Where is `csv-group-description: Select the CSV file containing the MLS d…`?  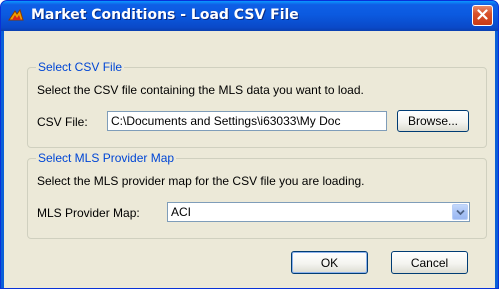
csv-group-description: Select the CSV file containing the MLS d… is located at coordinates (200, 90).